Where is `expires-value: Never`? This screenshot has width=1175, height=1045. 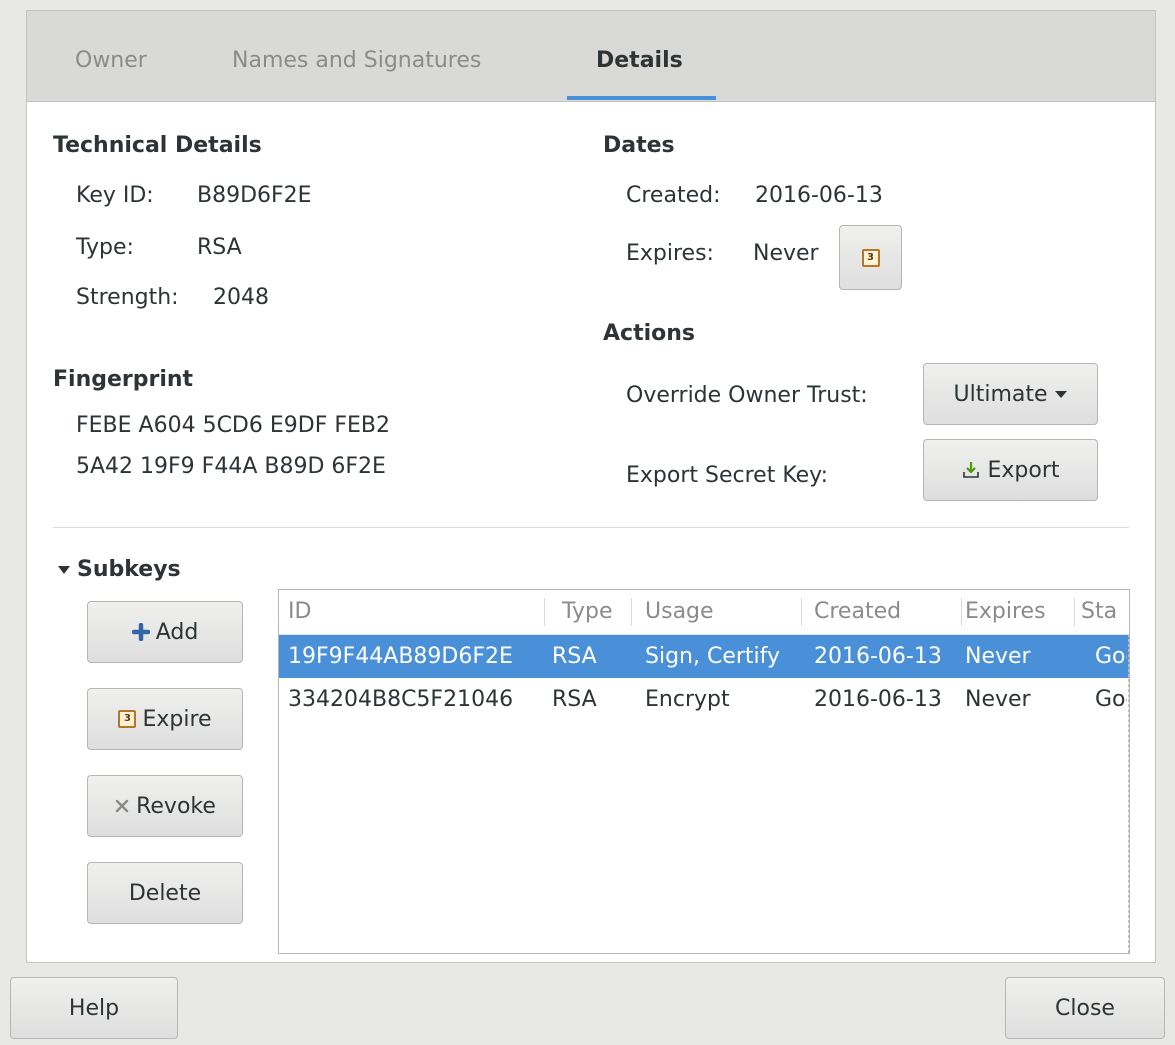
expires-value: Never is located at coordinates (786, 253).